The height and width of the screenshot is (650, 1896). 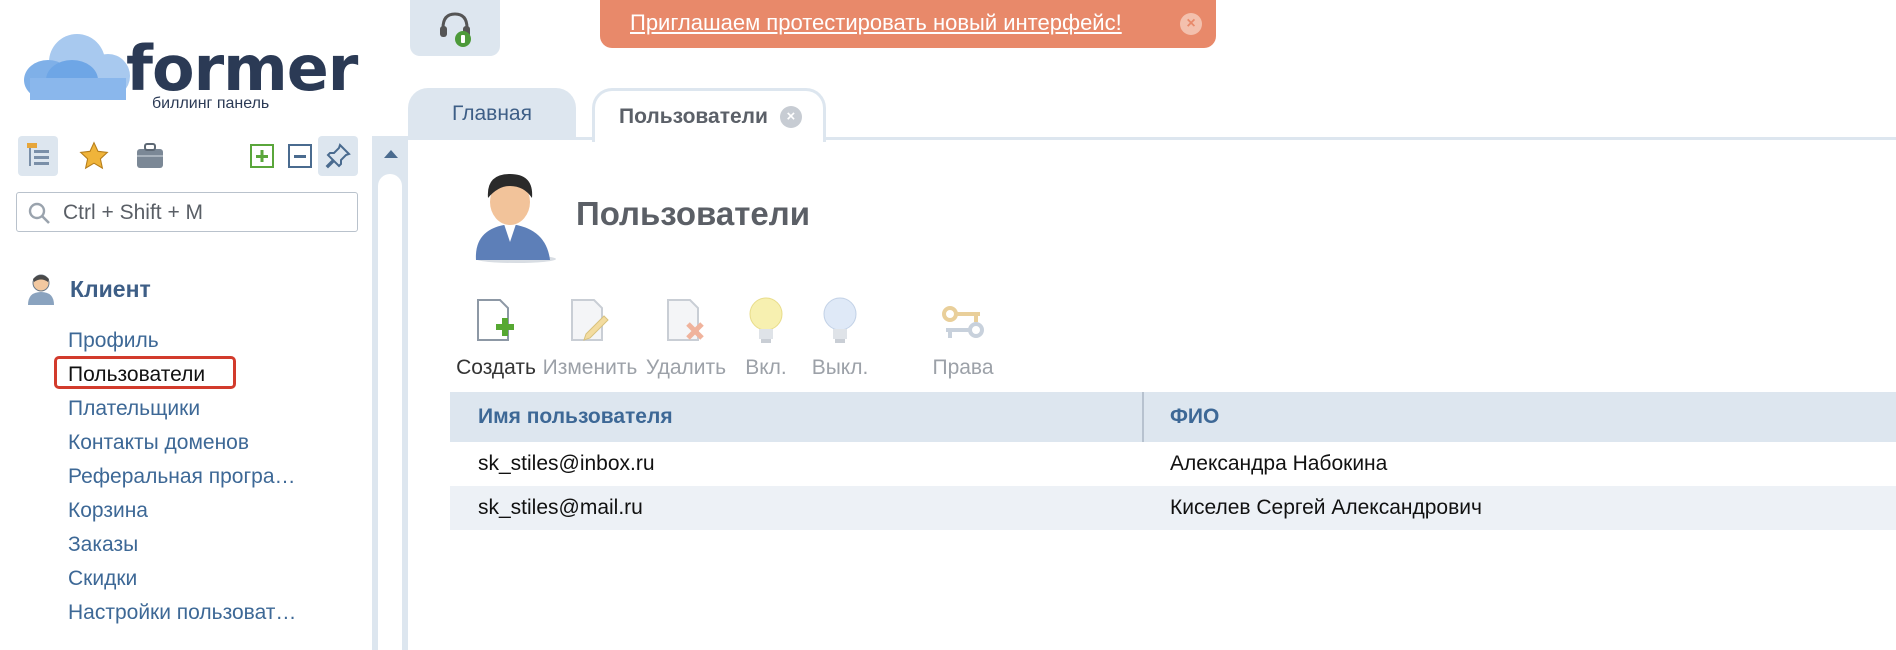 What do you see at coordinates (211, 103) in the screenshot?
I see `logo-subtitle: биллинг панель` at bounding box center [211, 103].